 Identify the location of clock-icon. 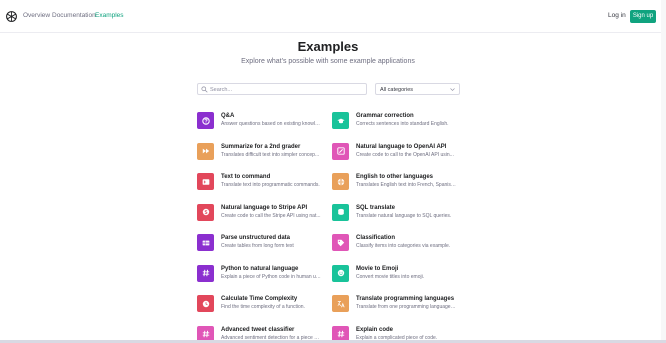
(205, 303).